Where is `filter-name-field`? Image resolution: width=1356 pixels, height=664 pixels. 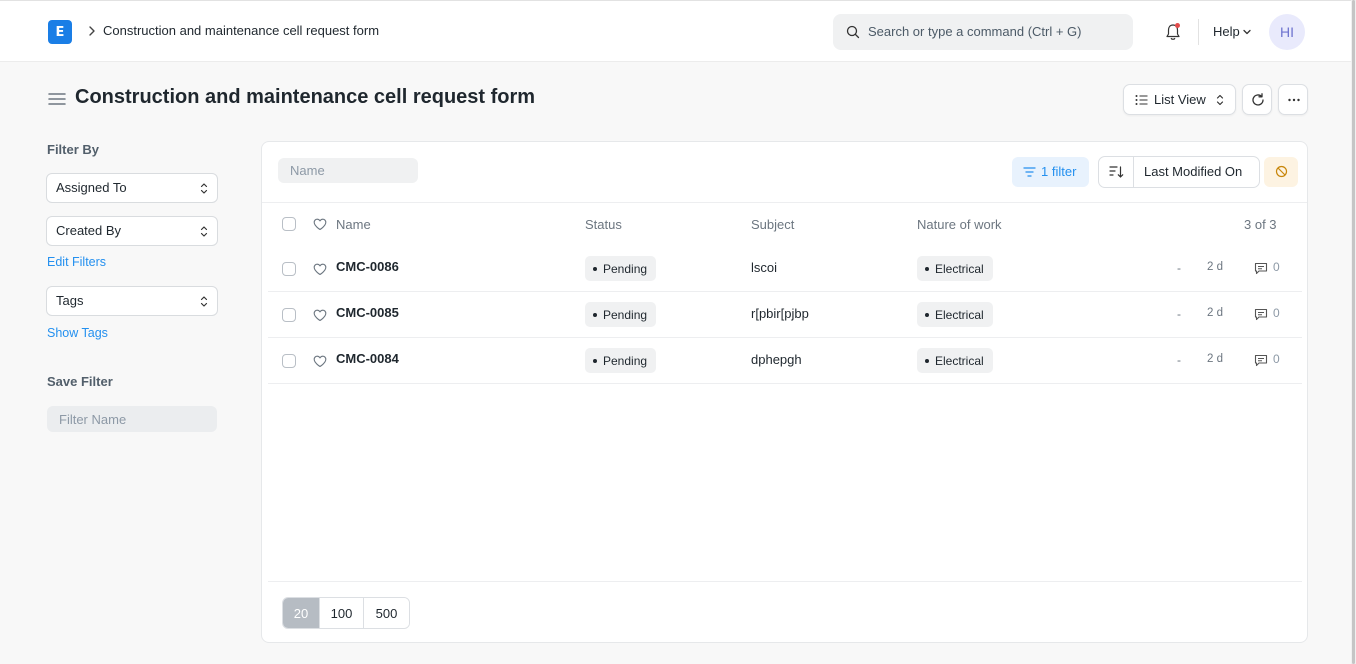
filter-name-field is located at coordinates (132, 419).